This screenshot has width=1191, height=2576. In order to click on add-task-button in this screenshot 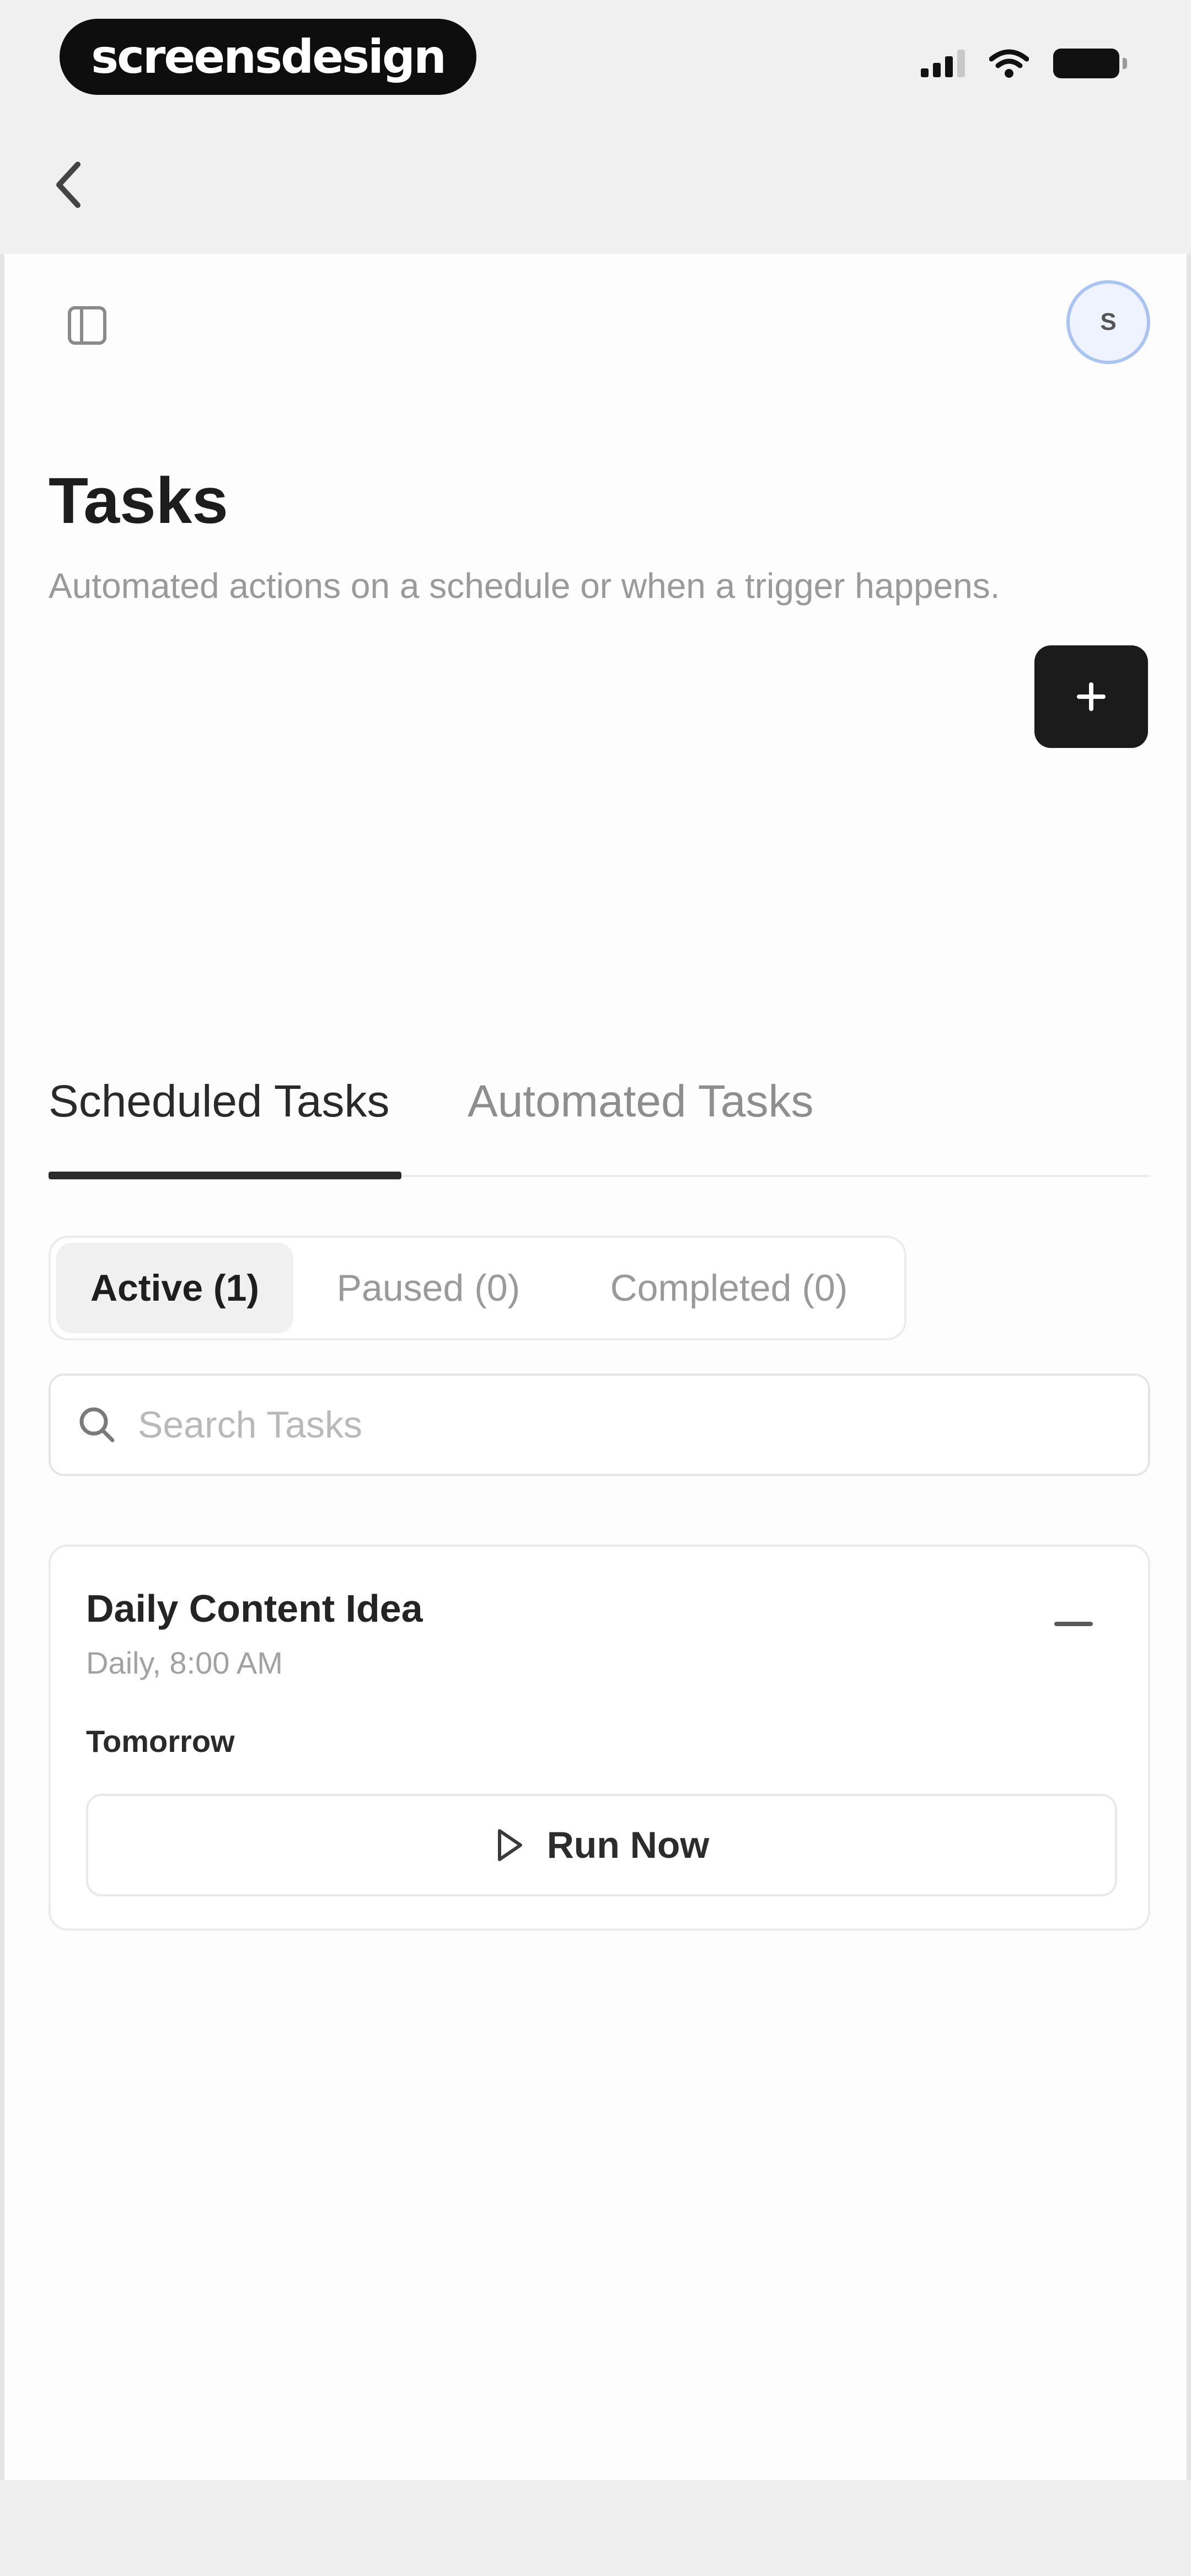, I will do `click(1091, 696)`.